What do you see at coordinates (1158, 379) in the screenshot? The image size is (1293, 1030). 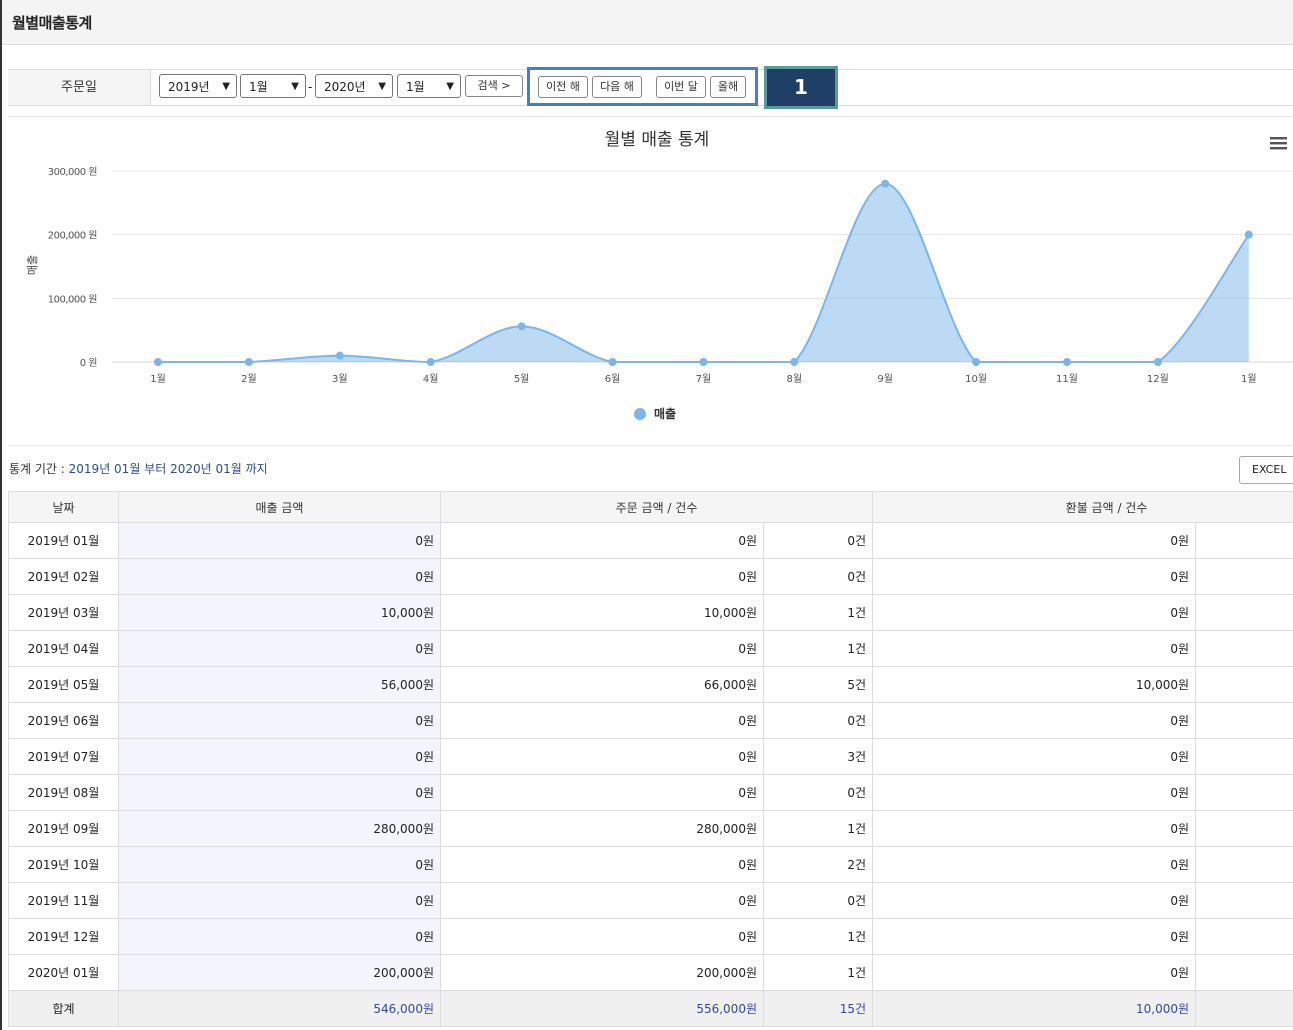 I see `x-tick-label: 12월` at bounding box center [1158, 379].